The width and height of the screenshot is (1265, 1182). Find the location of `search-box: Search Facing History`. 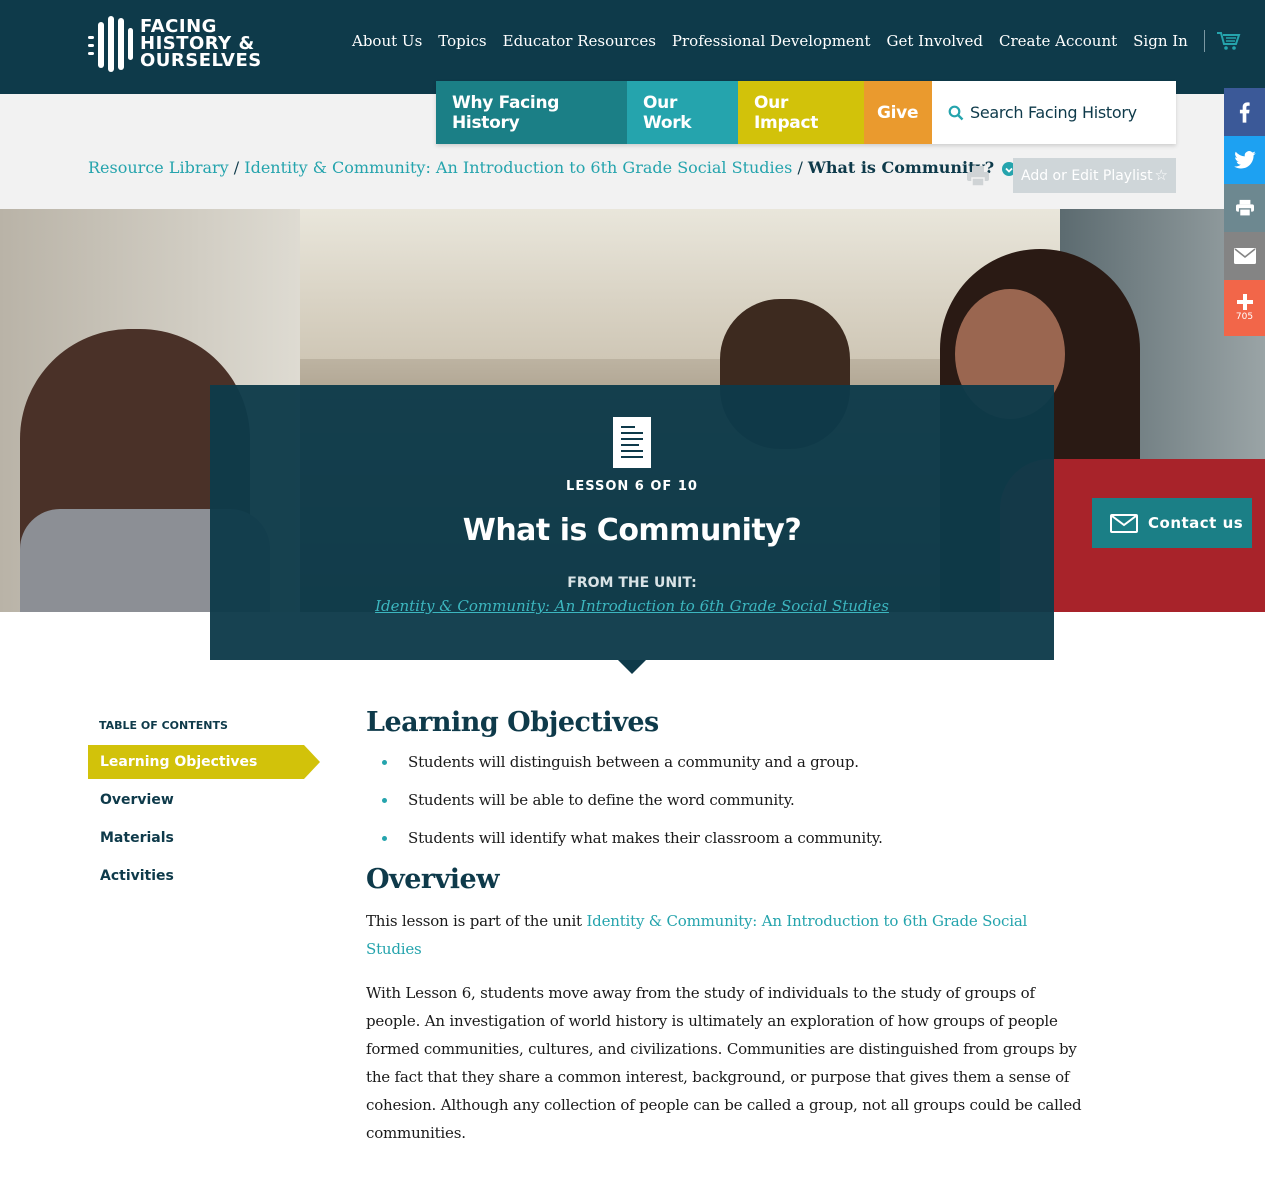

search-box: Search Facing History is located at coordinates (1054, 112).